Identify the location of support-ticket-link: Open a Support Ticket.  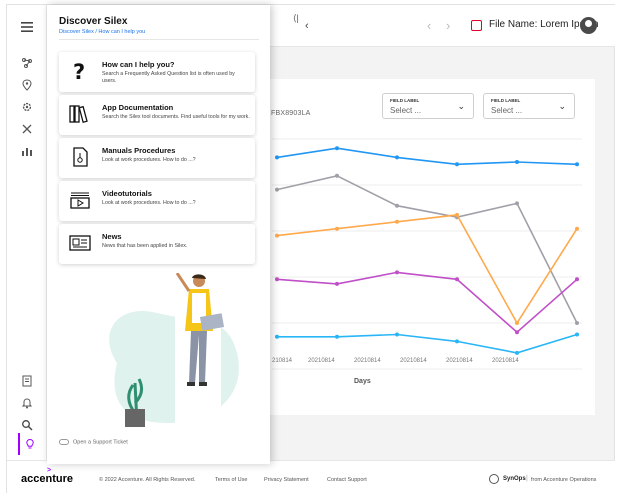
(93, 442).